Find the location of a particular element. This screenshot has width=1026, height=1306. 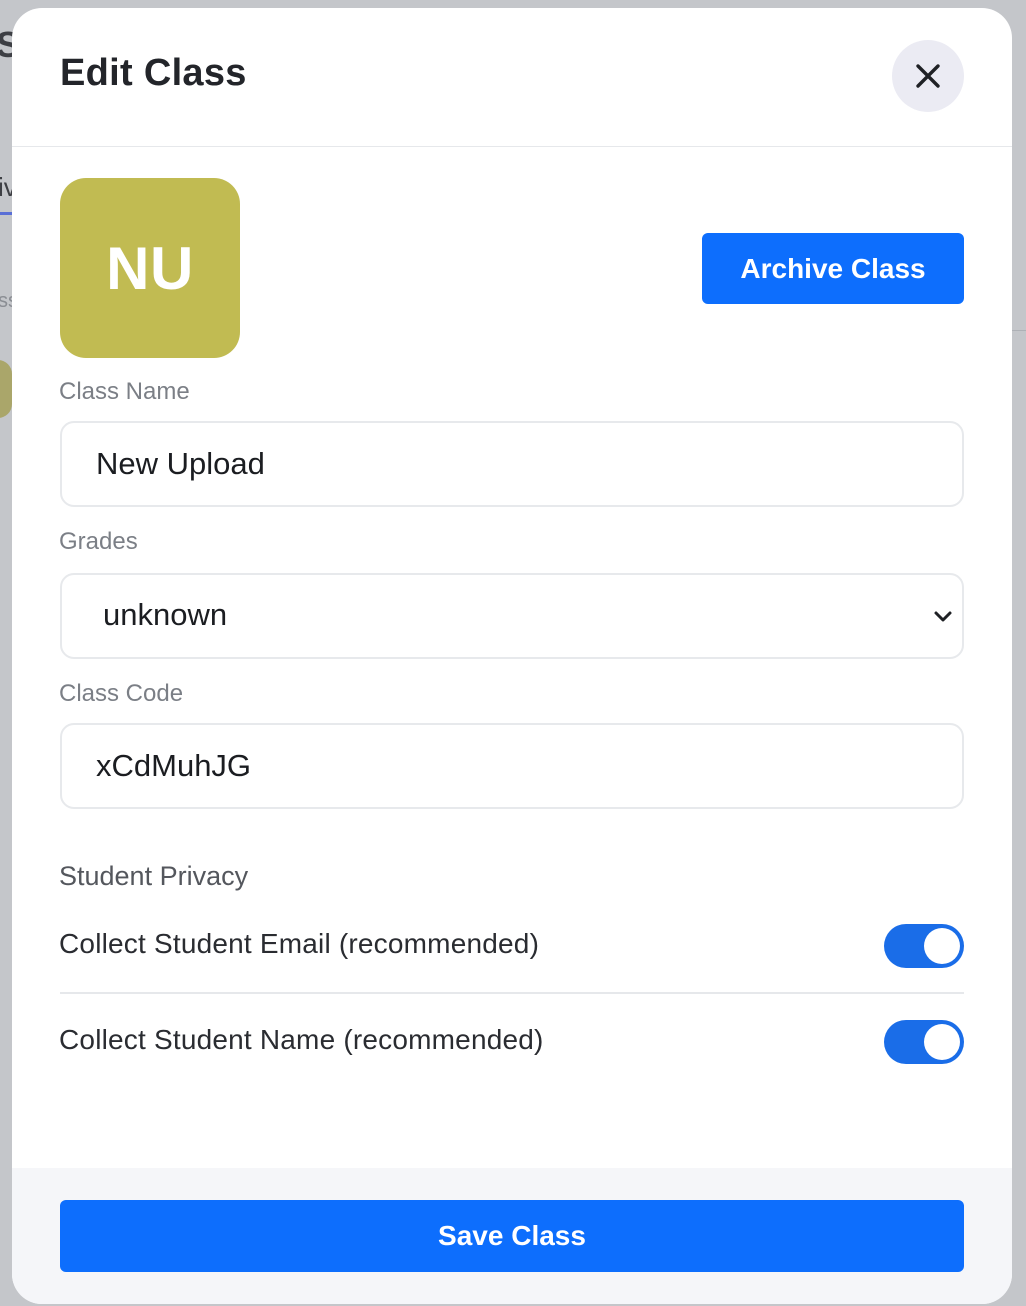

modal-title: Edit Class is located at coordinates (153, 73).